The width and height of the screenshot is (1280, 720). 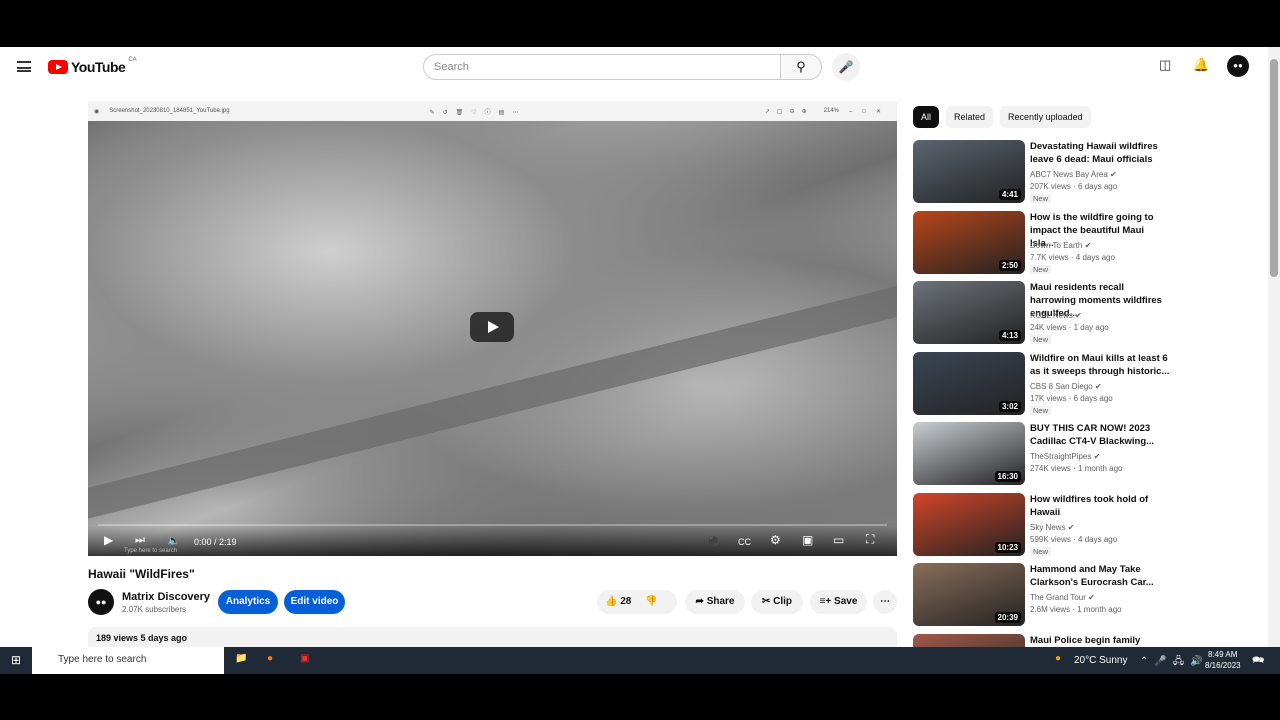 What do you see at coordinates (270, 658) in the screenshot?
I see `firefox-icon: ●` at bounding box center [270, 658].